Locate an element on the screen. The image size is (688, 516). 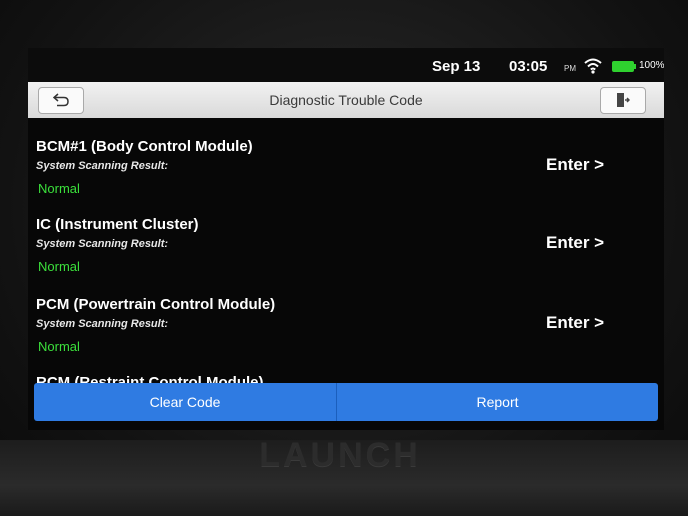
status-date: Sep 13 is located at coordinates (456, 66).